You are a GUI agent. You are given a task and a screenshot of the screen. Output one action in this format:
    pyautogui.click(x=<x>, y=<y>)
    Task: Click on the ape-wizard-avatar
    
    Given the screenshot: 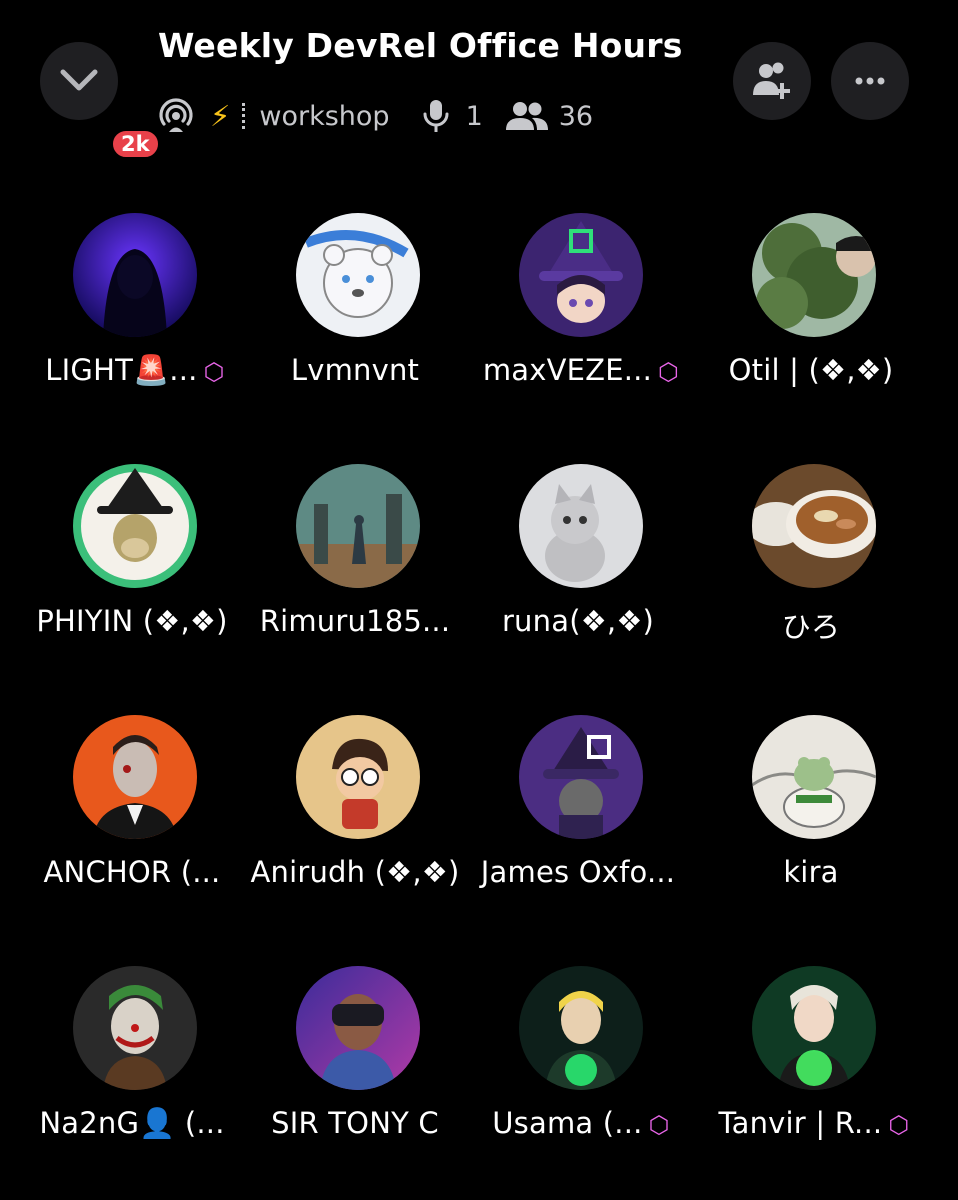 What is the action you would take?
    pyautogui.click(x=135, y=526)
    